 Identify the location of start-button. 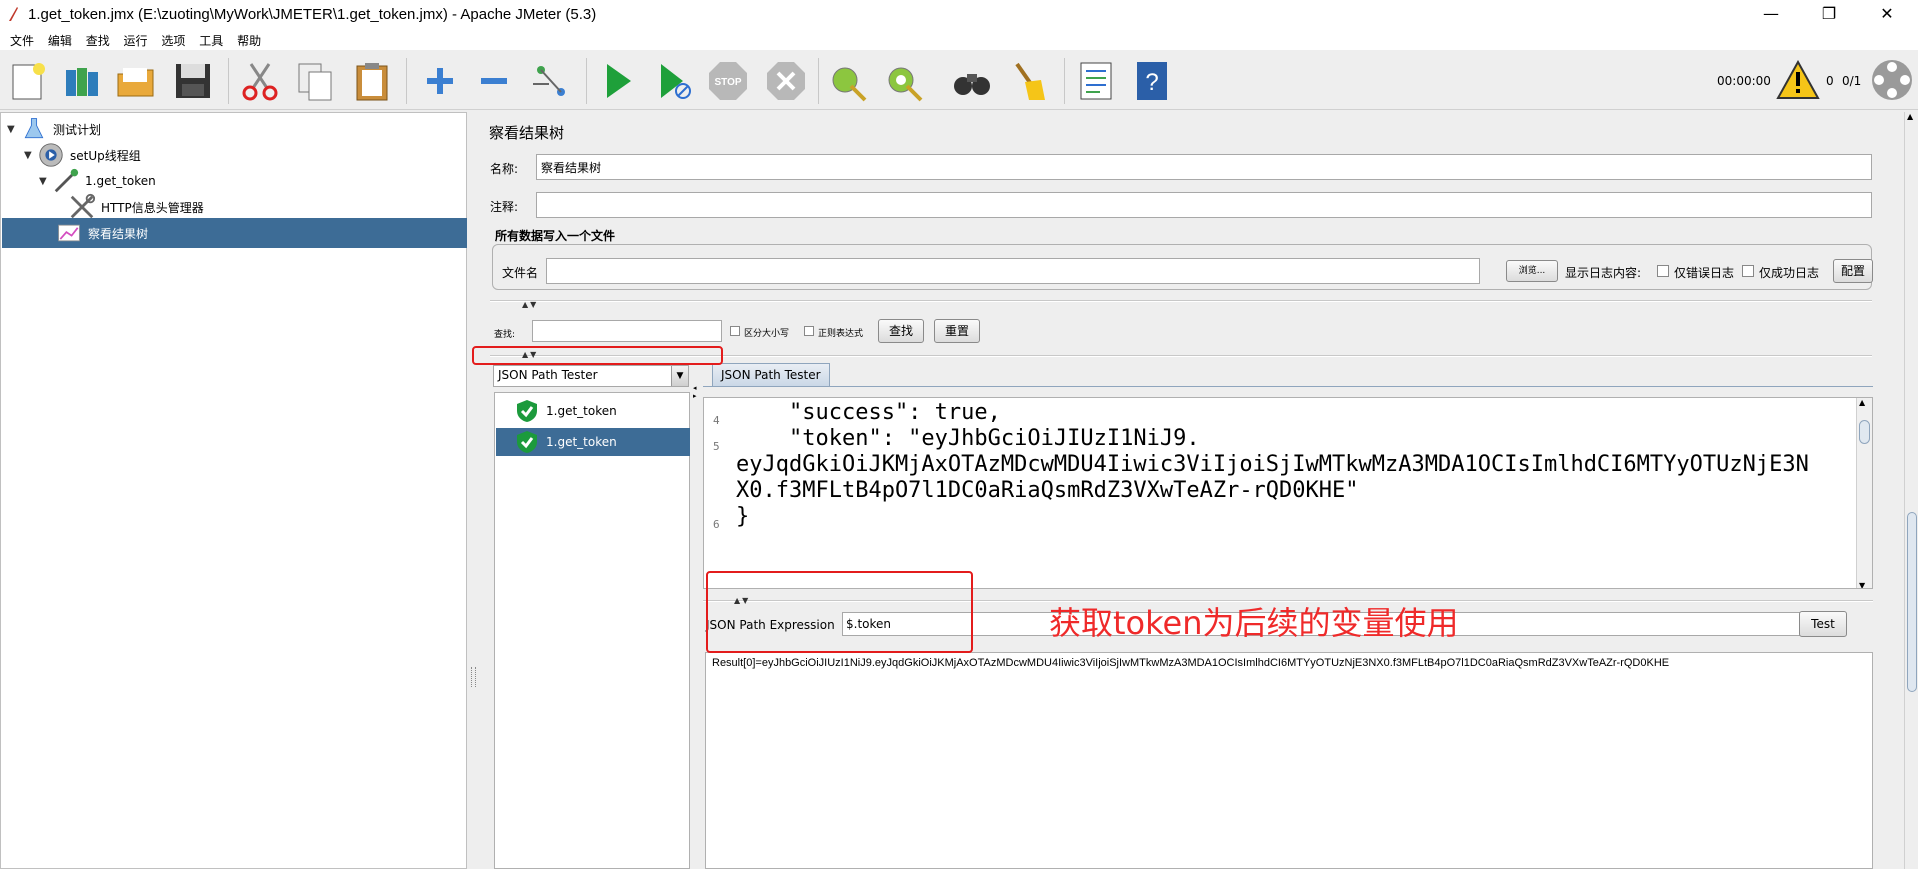
(618, 81).